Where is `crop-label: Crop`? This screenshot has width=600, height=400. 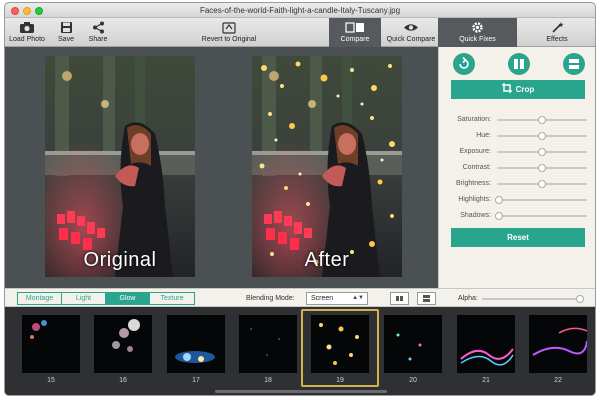 crop-label: Crop is located at coordinates (525, 89).